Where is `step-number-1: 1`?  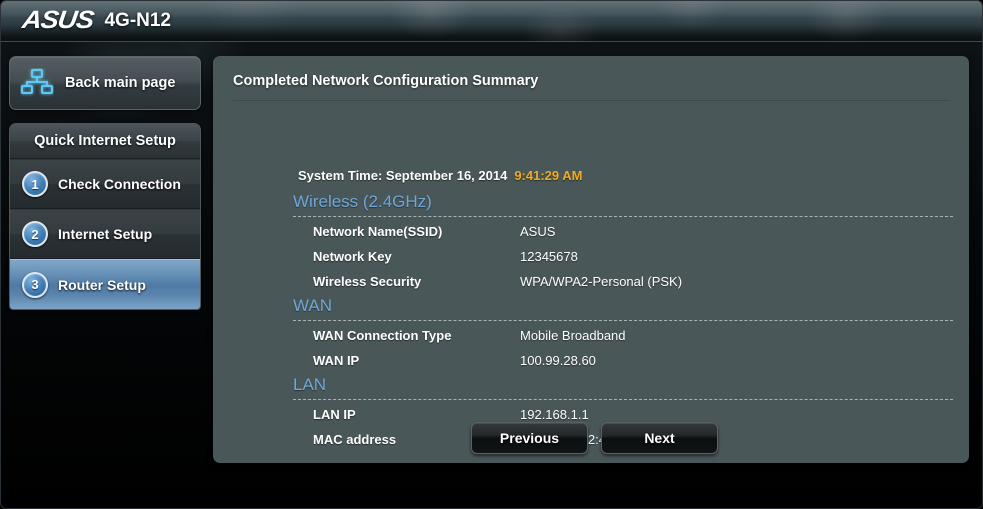 step-number-1: 1 is located at coordinates (35, 184).